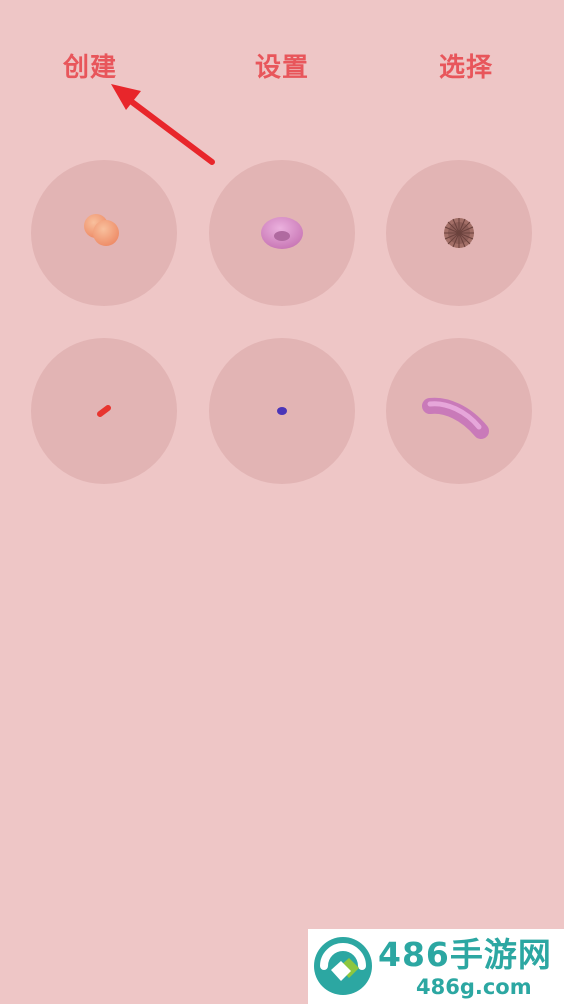 The width and height of the screenshot is (564, 1004). I want to click on small-blob-icon, so click(282, 411).